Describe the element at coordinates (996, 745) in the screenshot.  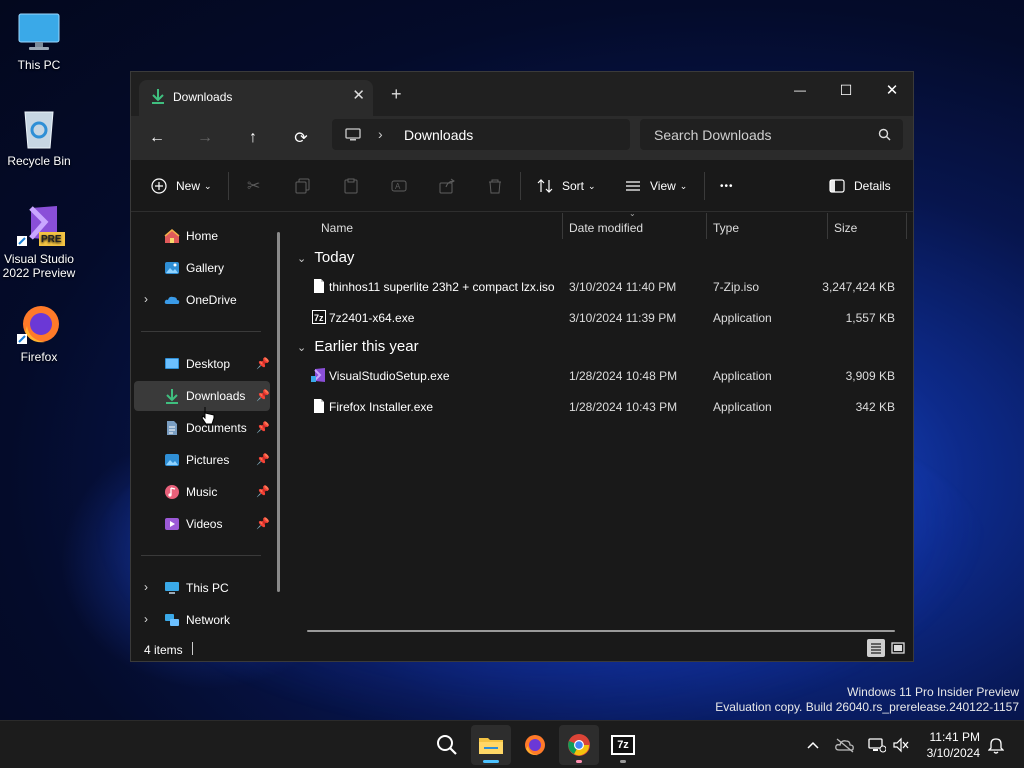
I see `notification-bell-icon` at that location.